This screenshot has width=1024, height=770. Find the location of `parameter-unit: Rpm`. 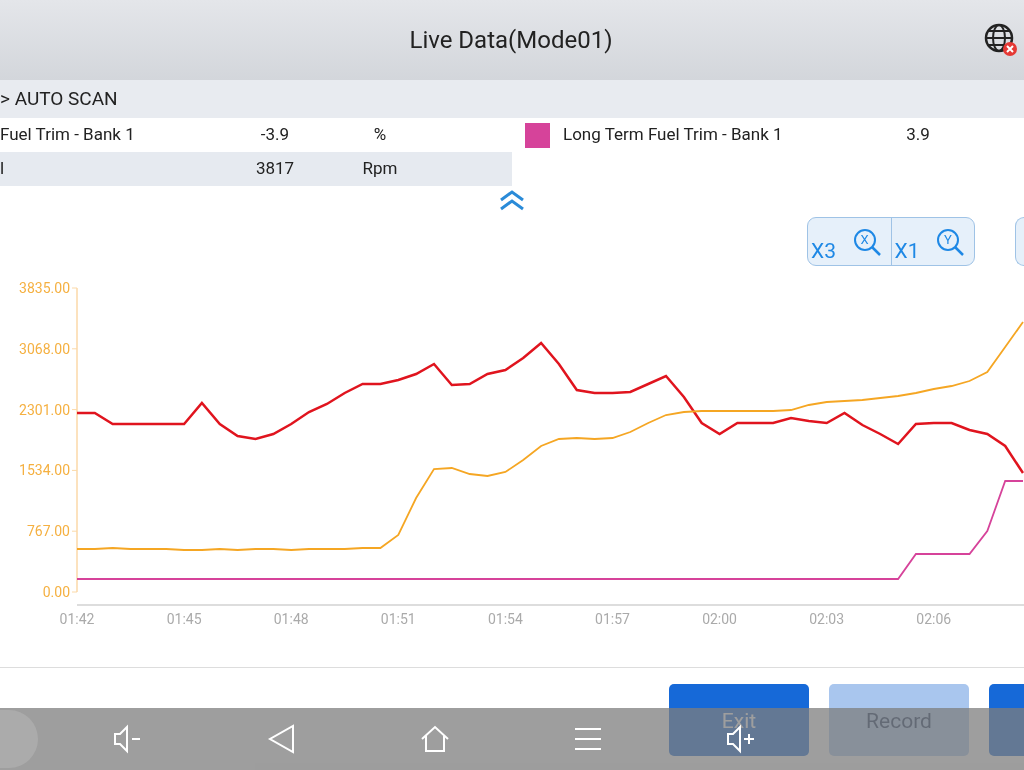

parameter-unit: Rpm is located at coordinates (380, 169).